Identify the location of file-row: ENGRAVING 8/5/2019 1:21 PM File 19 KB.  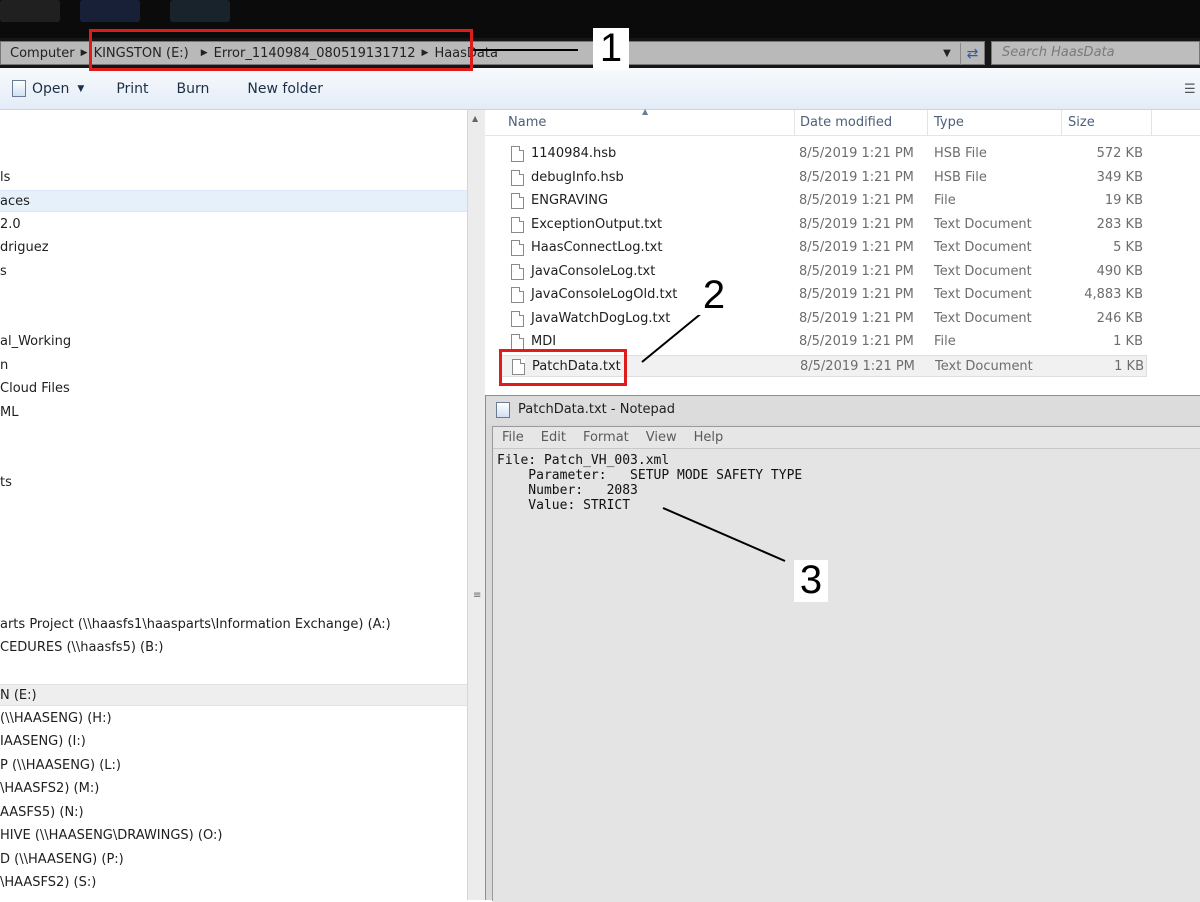
(823, 201).